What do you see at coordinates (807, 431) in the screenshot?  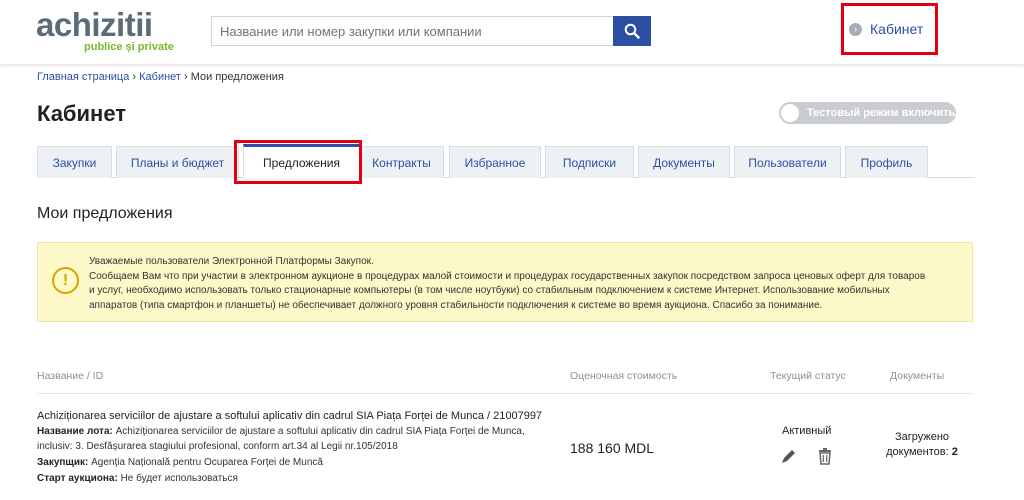 I see `status-badge: Активный` at bounding box center [807, 431].